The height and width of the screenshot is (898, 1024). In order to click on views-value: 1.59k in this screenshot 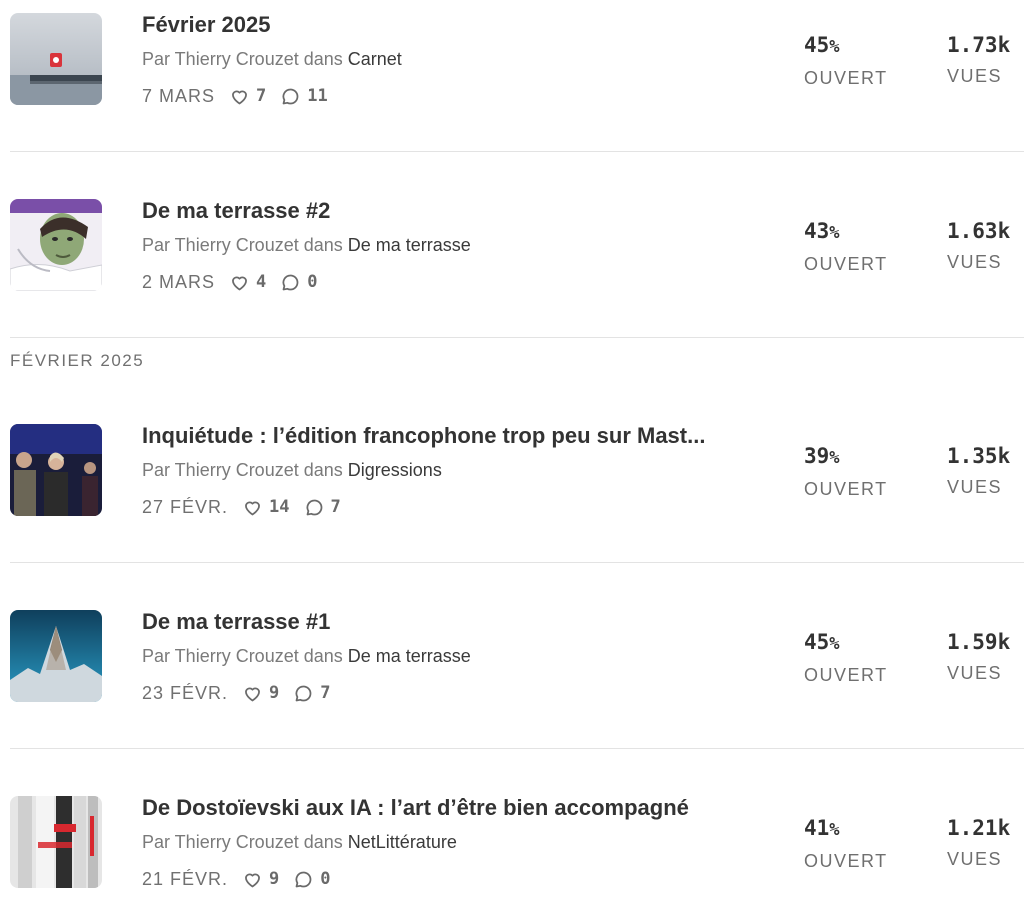, I will do `click(979, 642)`.